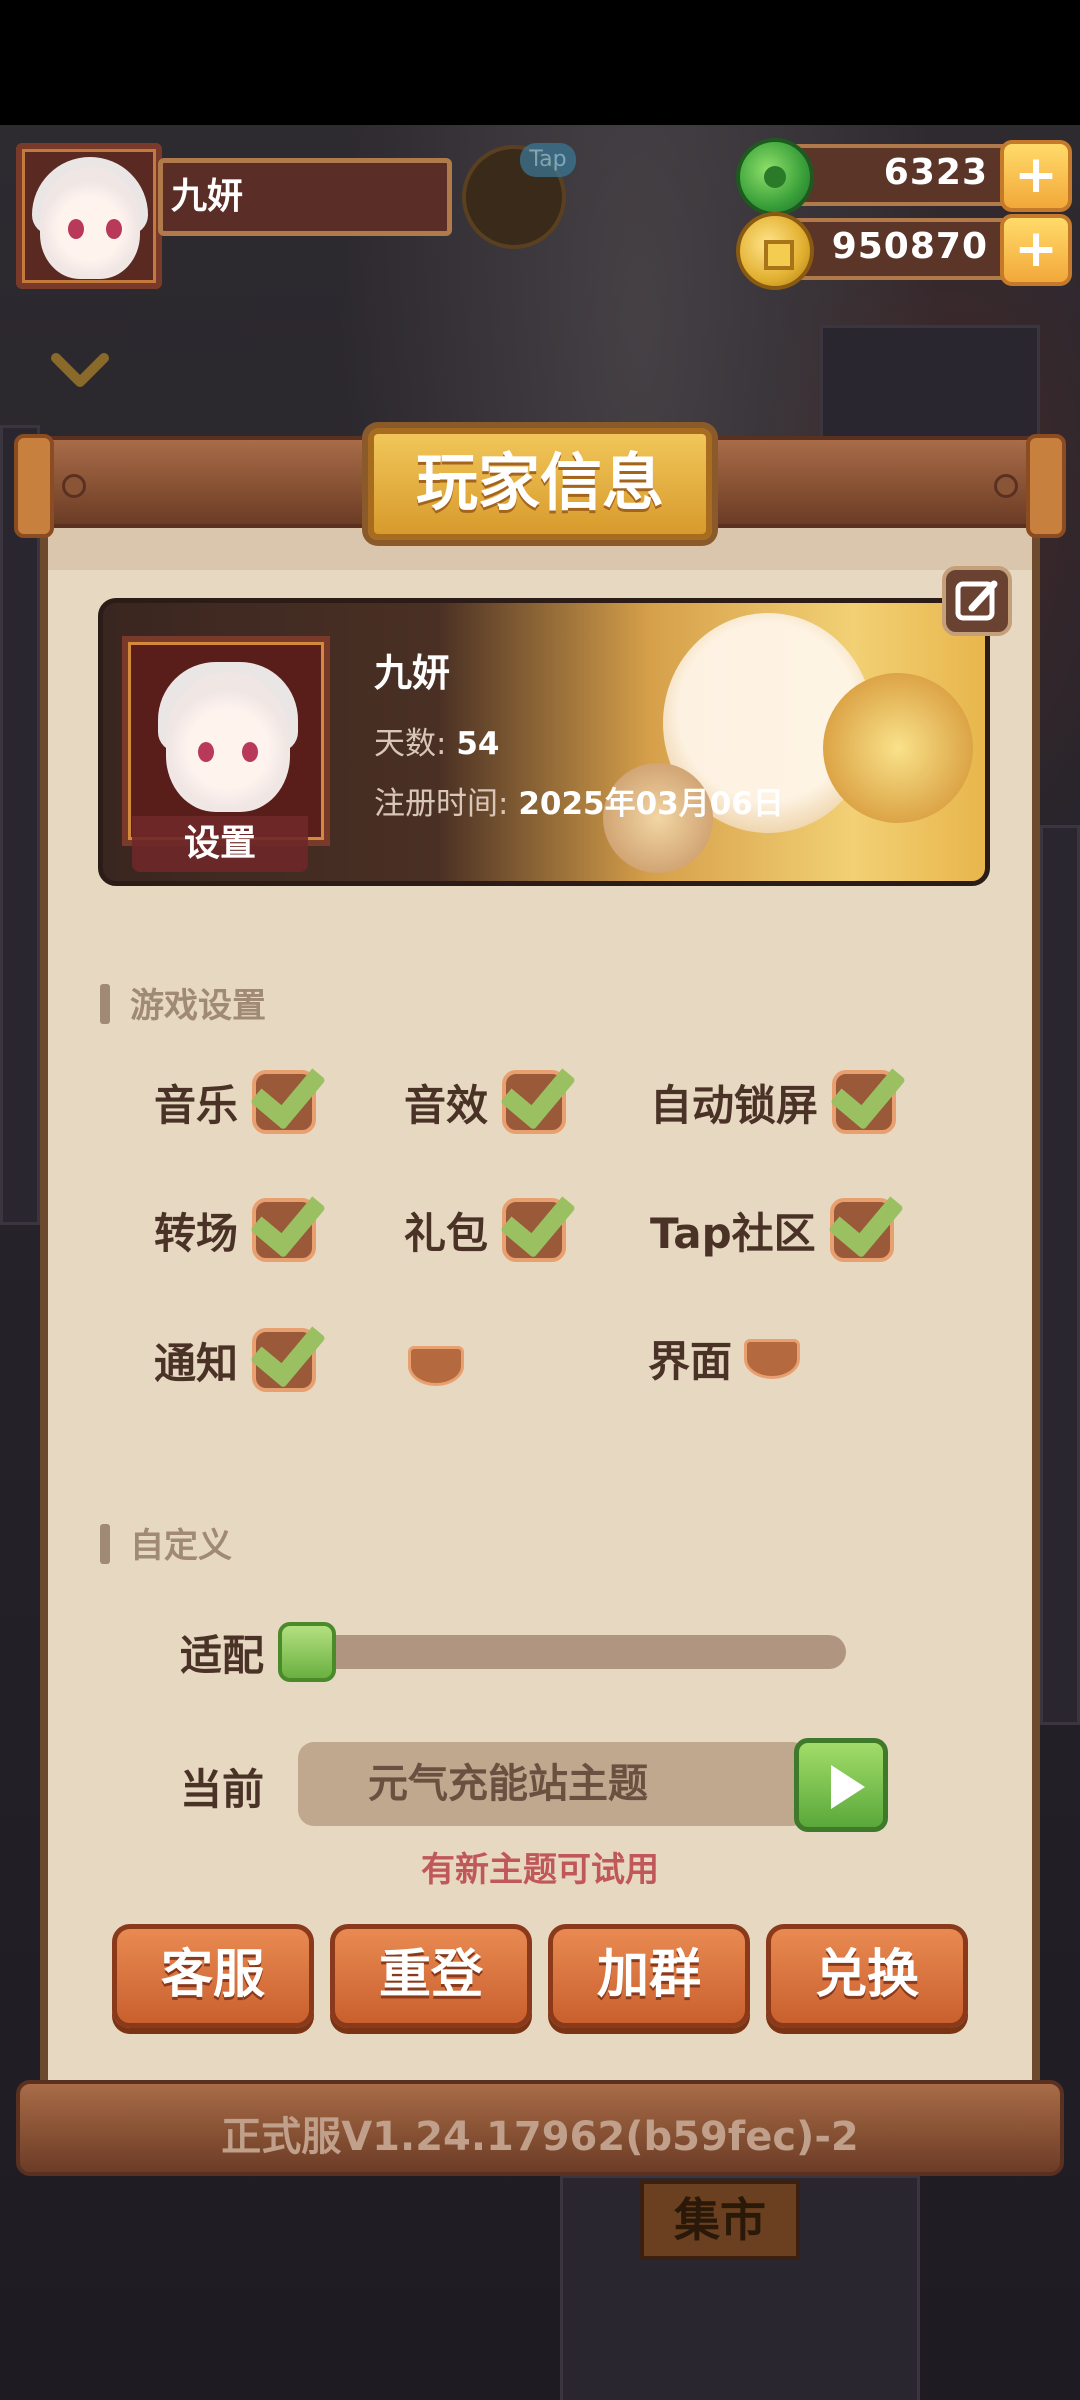 This screenshot has height=2400, width=1080. What do you see at coordinates (734, 1105) in the screenshot?
I see `setting-label: 自动锁屏` at bounding box center [734, 1105].